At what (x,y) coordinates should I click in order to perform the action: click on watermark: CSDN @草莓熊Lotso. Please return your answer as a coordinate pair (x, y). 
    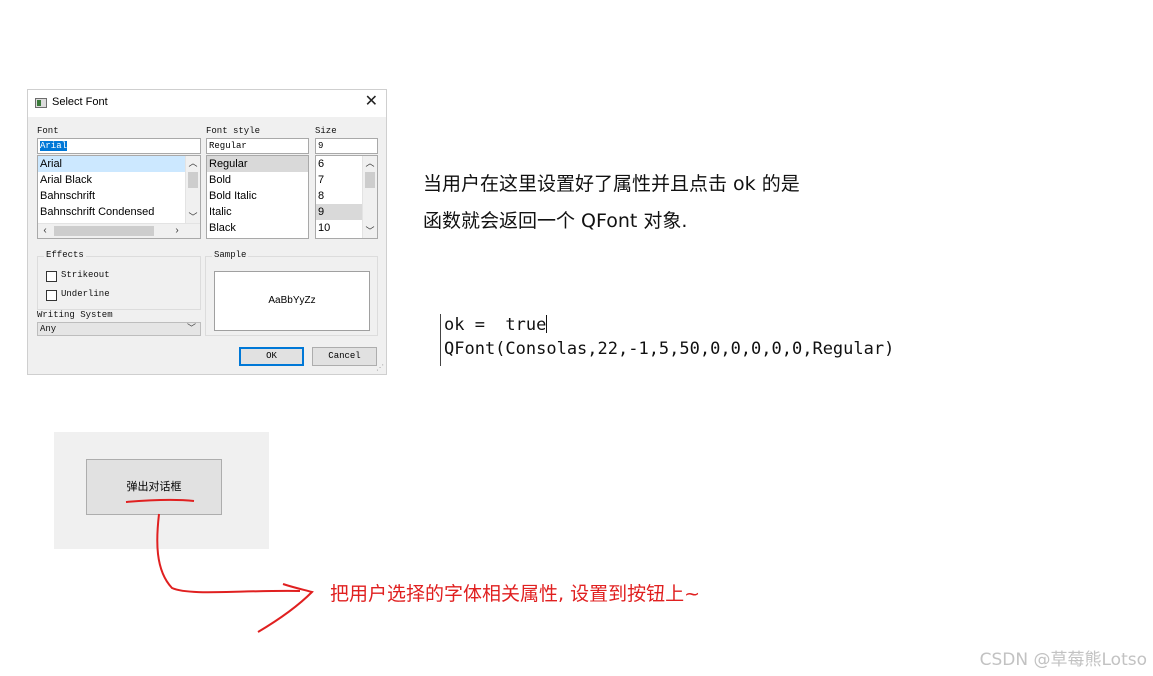
    Looking at the image, I should click on (1063, 660).